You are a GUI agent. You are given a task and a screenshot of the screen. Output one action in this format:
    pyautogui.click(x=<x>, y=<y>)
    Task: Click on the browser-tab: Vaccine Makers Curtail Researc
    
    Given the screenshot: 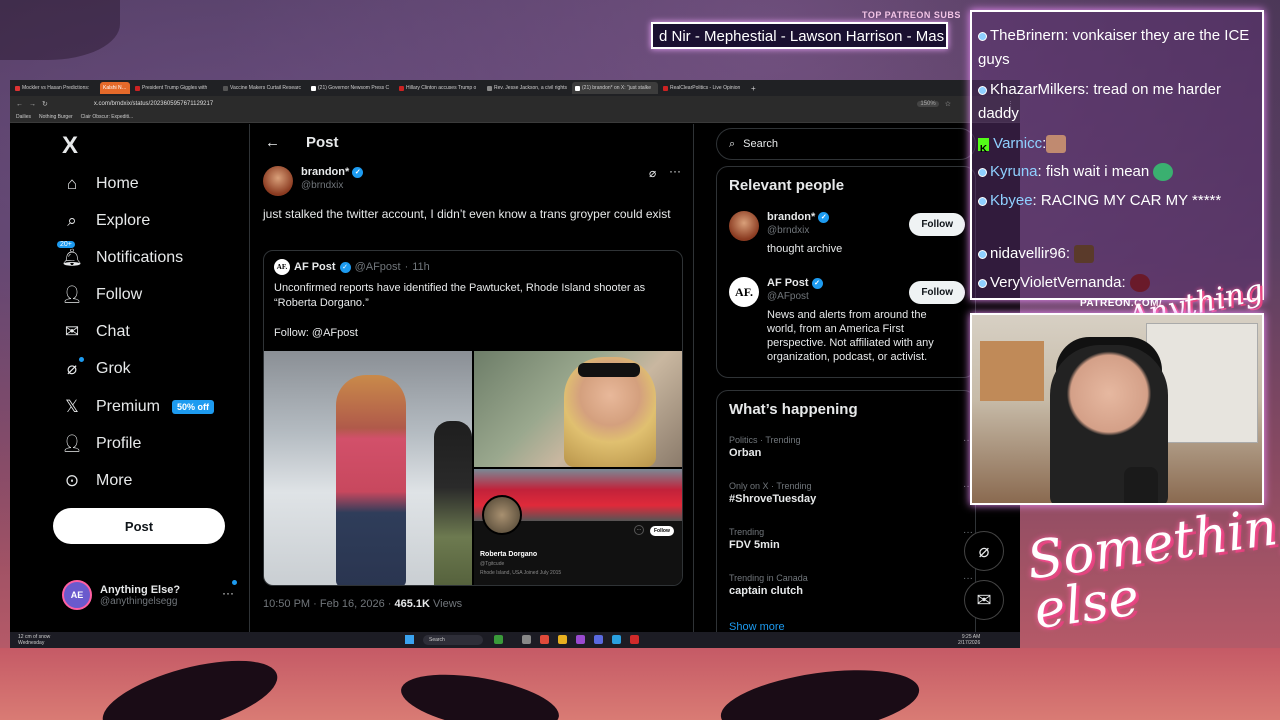 What is the action you would take?
    pyautogui.click(x=263, y=88)
    